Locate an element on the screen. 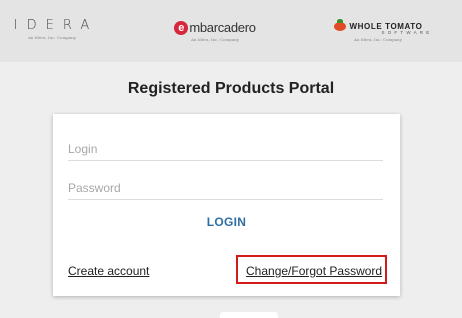 This screenshot has height=318, width=462. idera-logo: IDERA An Idera, Inc. Company is located at coordinates (52, 25).